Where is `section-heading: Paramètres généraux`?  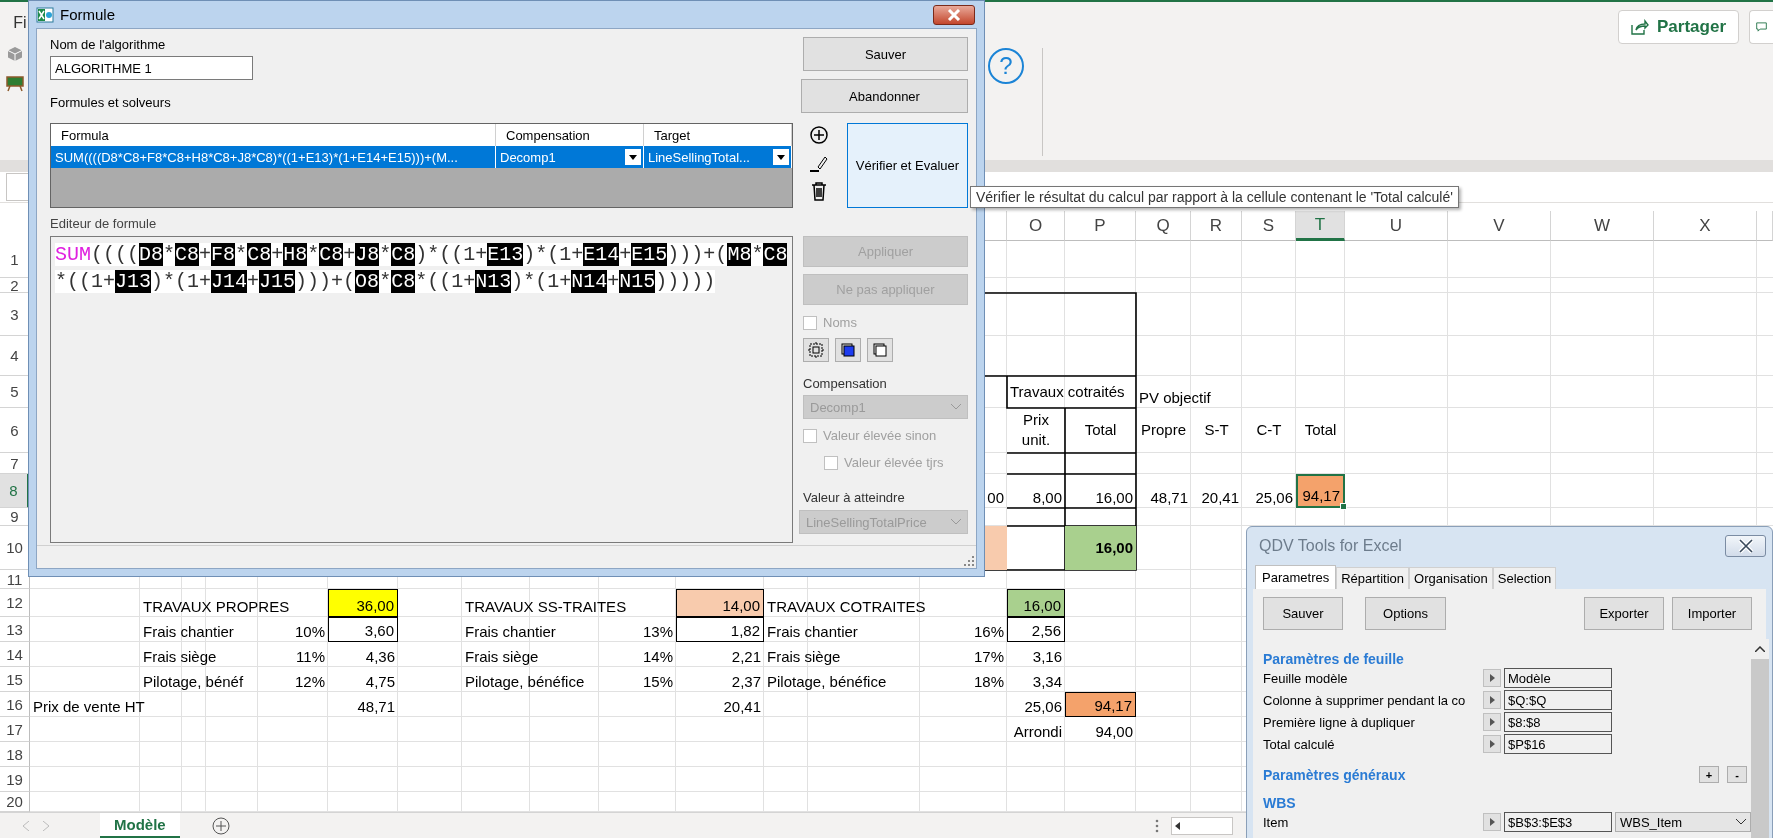
section-heading: Paramètres généraux is located at coordinates (1334, 775).